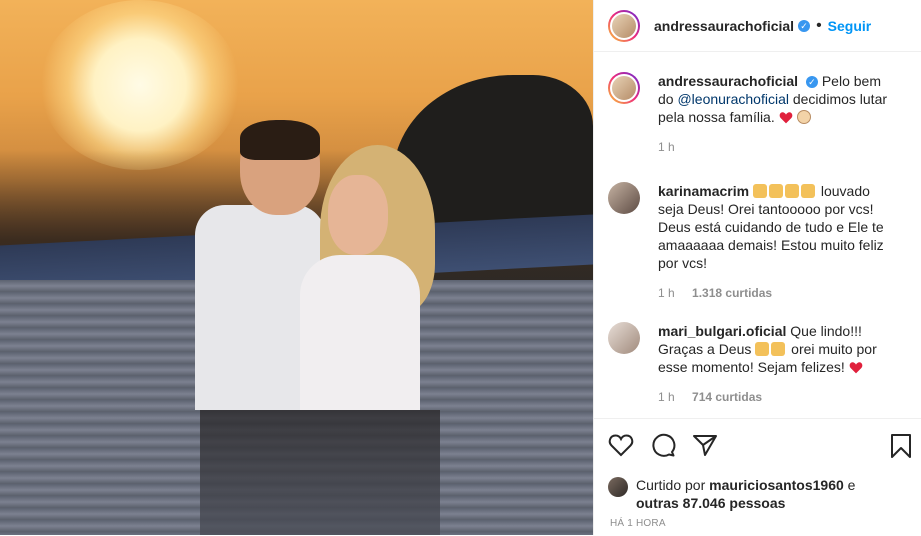 The image size is (921, 536). What do you see at coordinates (710, 503) in the screenshot?
I see `likes-others: outras 87.046 pessoas` at bounding box center [710, 503].